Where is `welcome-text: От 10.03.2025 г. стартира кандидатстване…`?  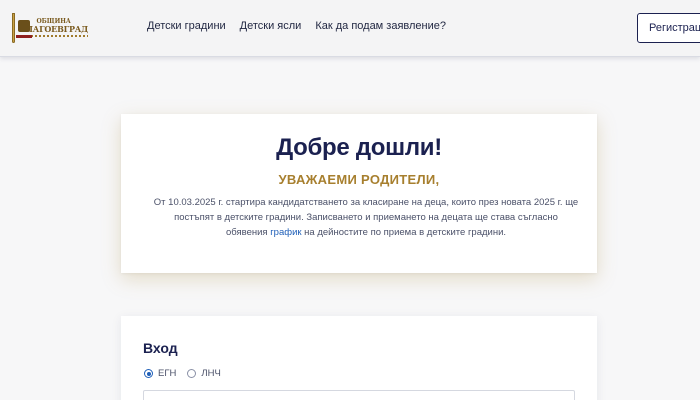
welcome-text: От 10.03.2025 г. стартира кандидатстване… is located at coordinates (366, 217).